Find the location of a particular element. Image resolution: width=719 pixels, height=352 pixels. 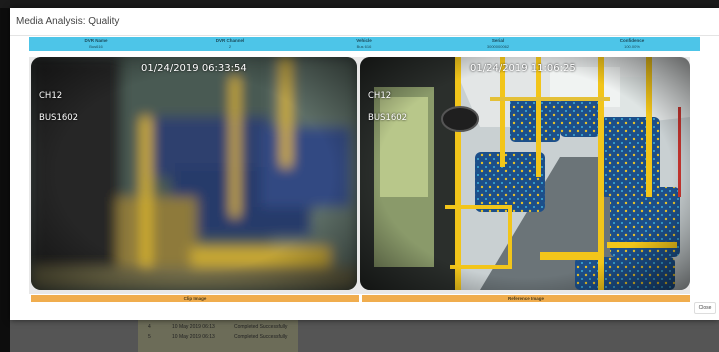

info-label: Confidence is located at coordinates (632, 40).